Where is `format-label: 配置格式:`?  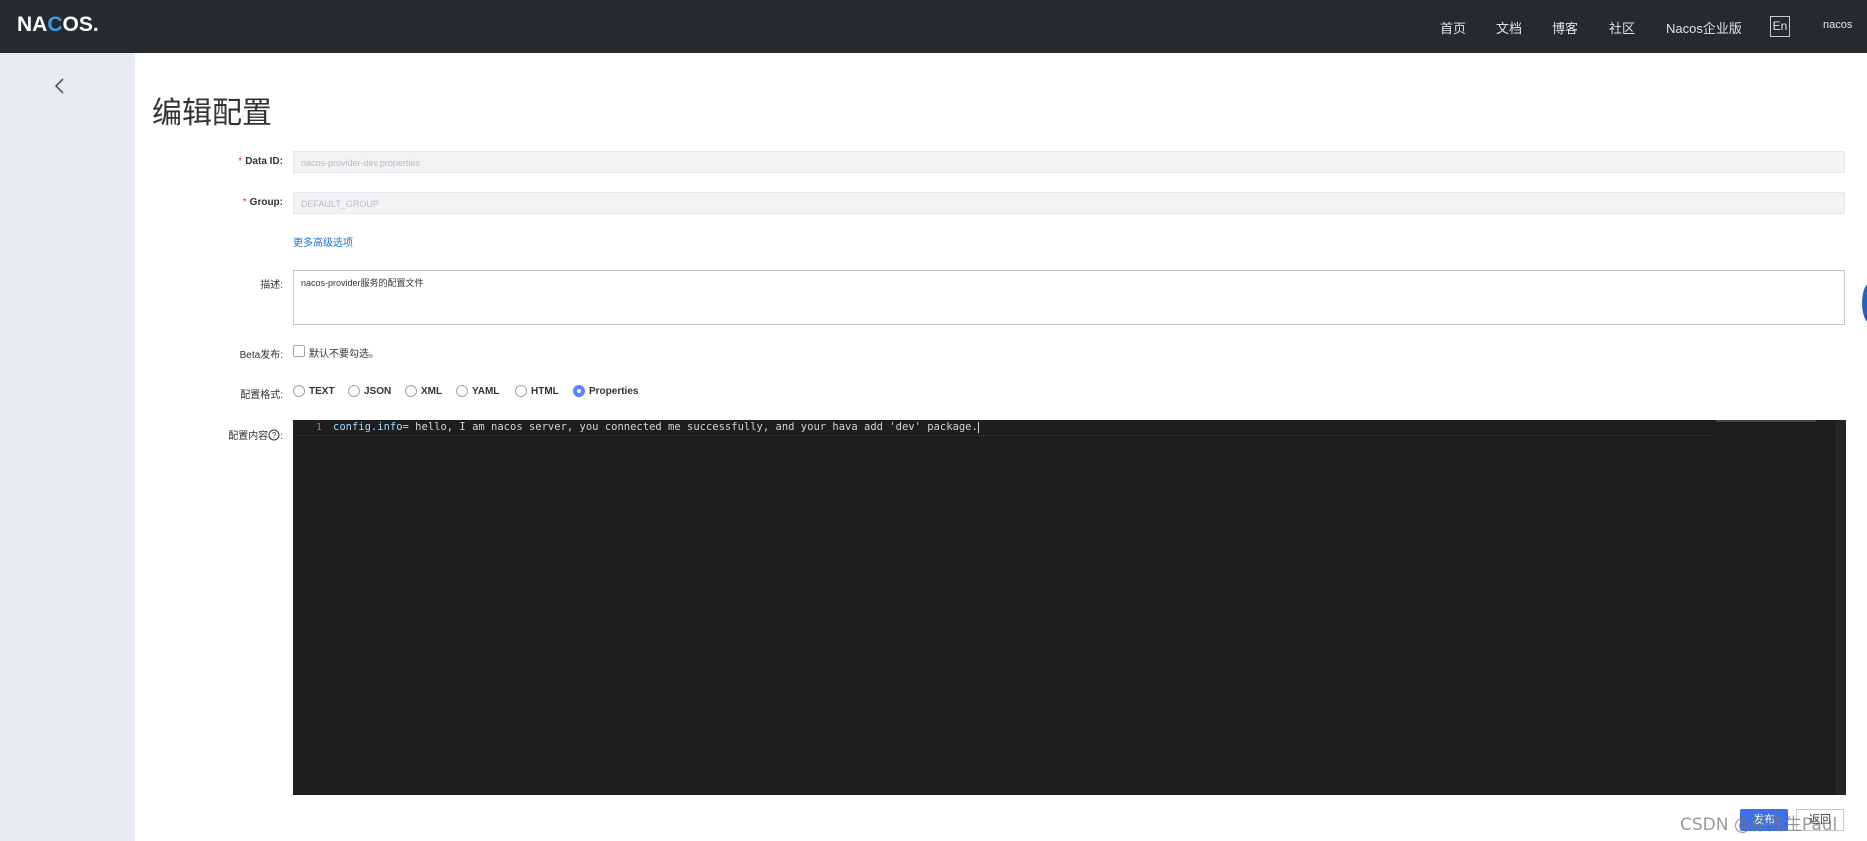 format-label: 配置格式: is located at coordinates (261, 395).